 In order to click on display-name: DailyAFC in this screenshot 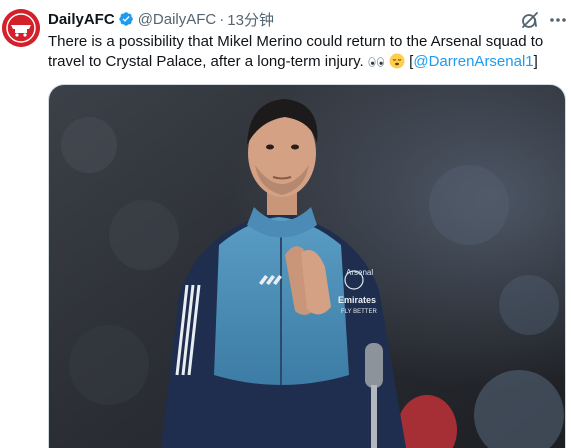, I will do `click(81, 19)`.